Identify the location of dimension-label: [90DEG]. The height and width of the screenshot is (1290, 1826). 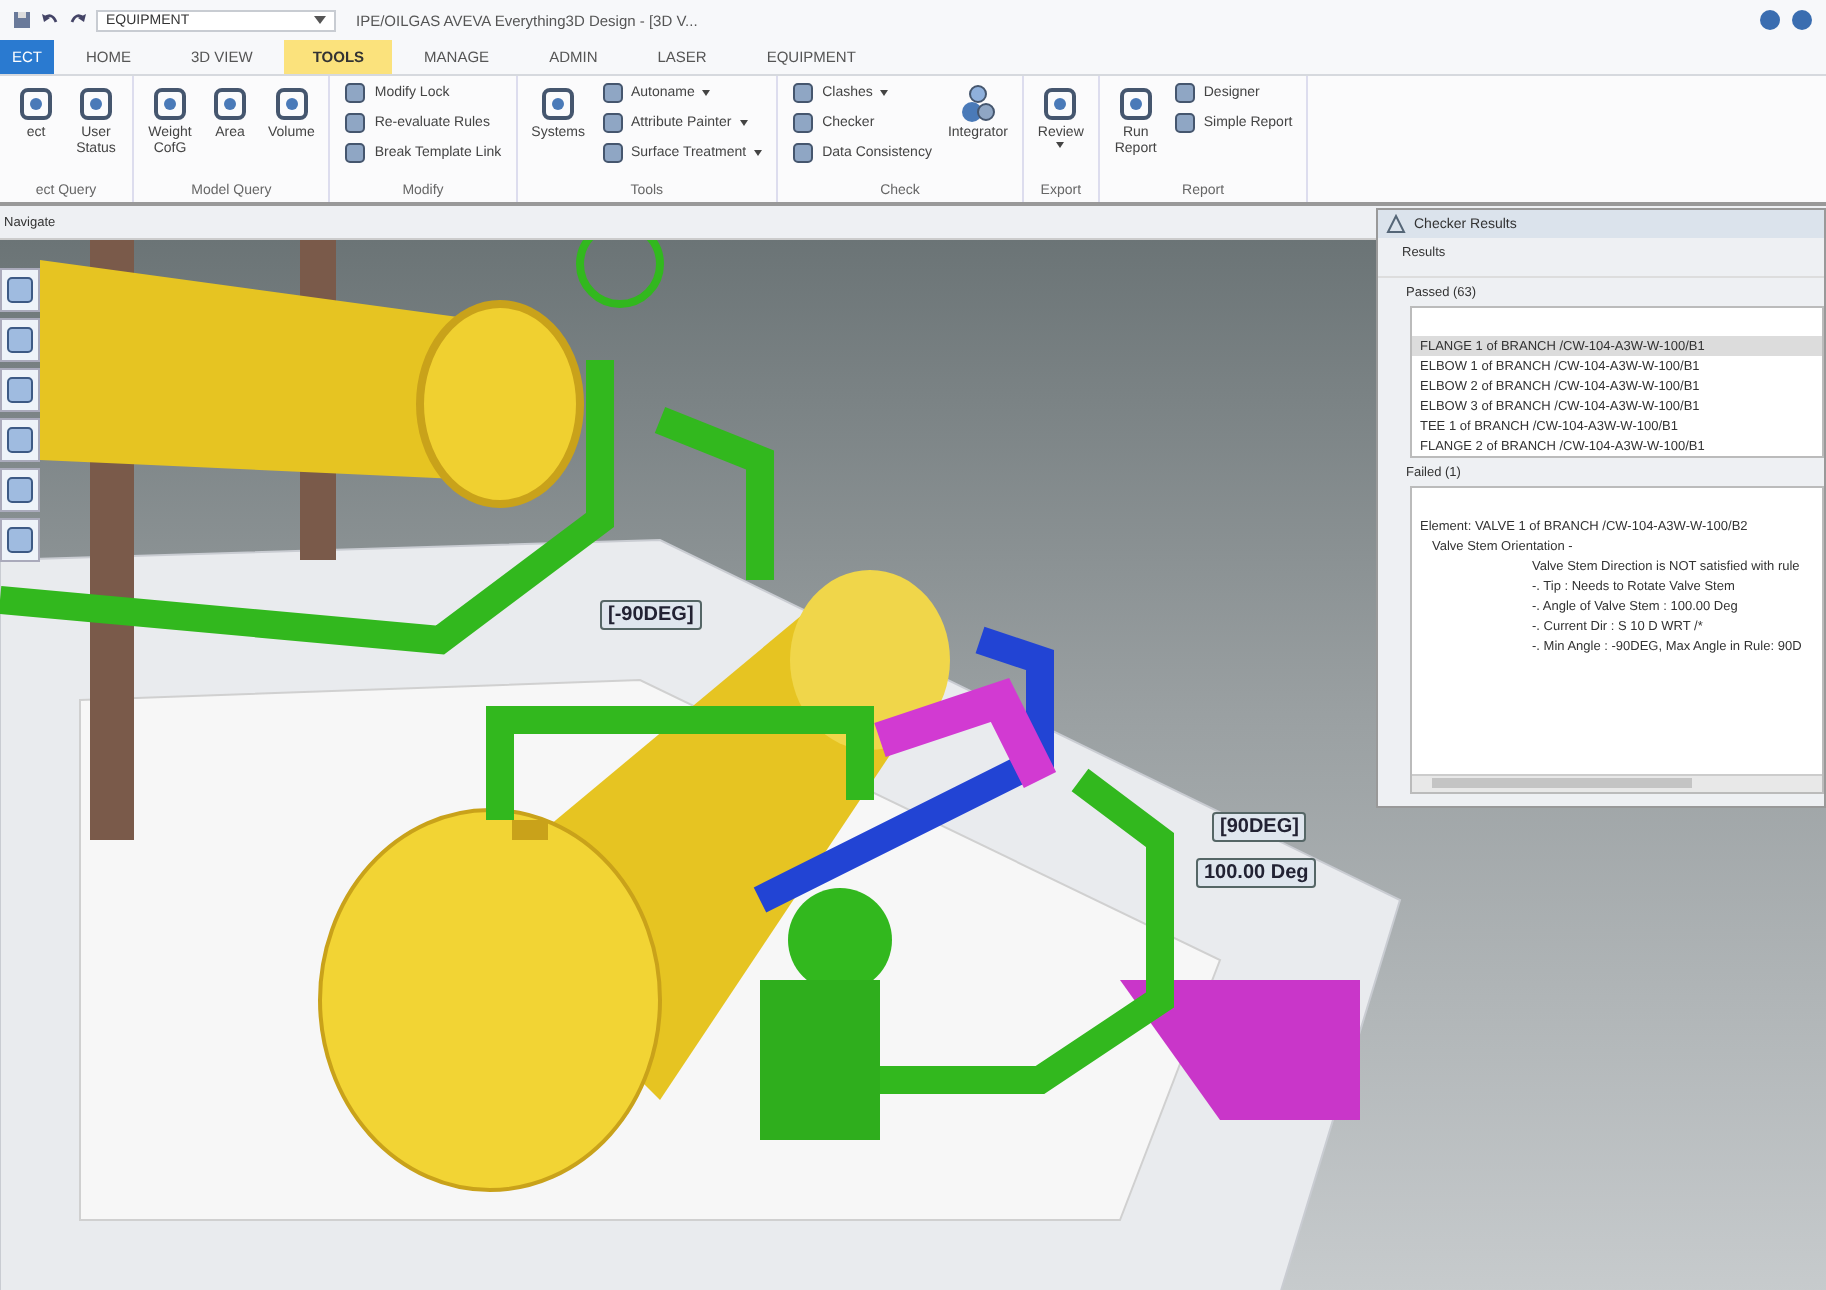
(1259, 827).